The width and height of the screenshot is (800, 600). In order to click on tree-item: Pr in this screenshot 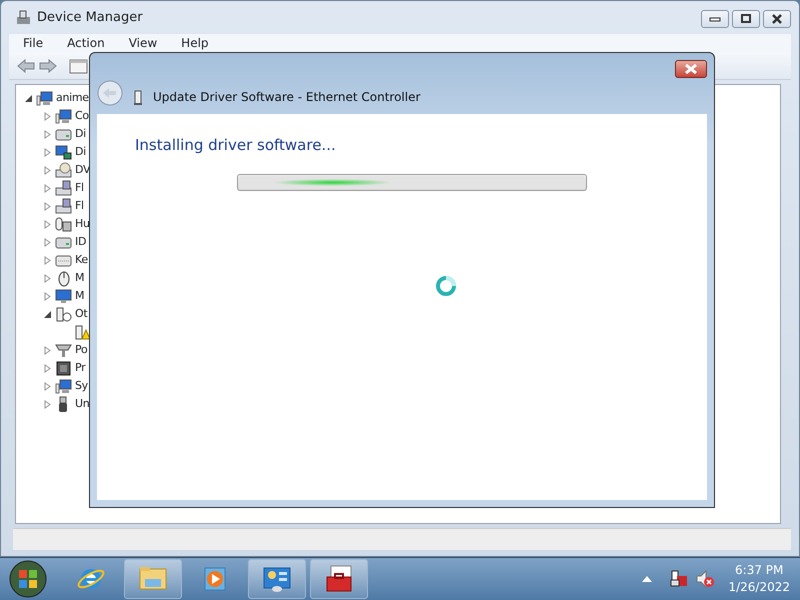, I will do `click(80, 368)`.